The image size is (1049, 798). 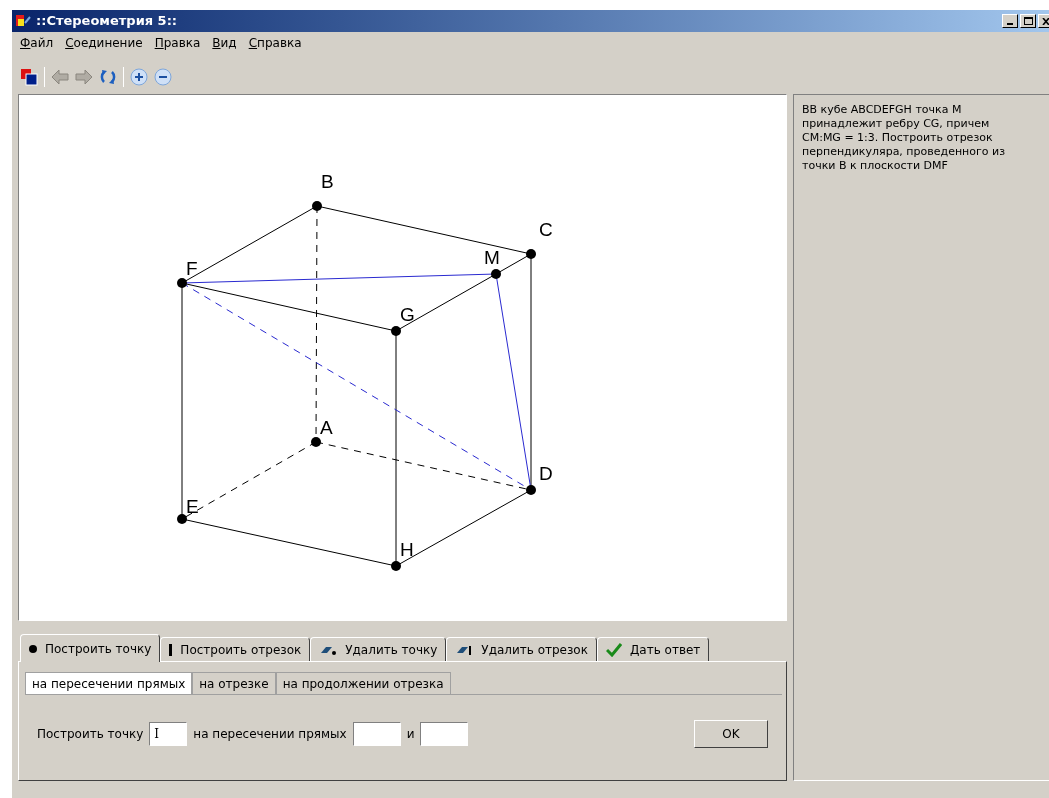 What do you see at coordinates (107, 21) in the screenshot?
I see `window-title: ::Стереометрия 5::` at bounding box center [107, 21].